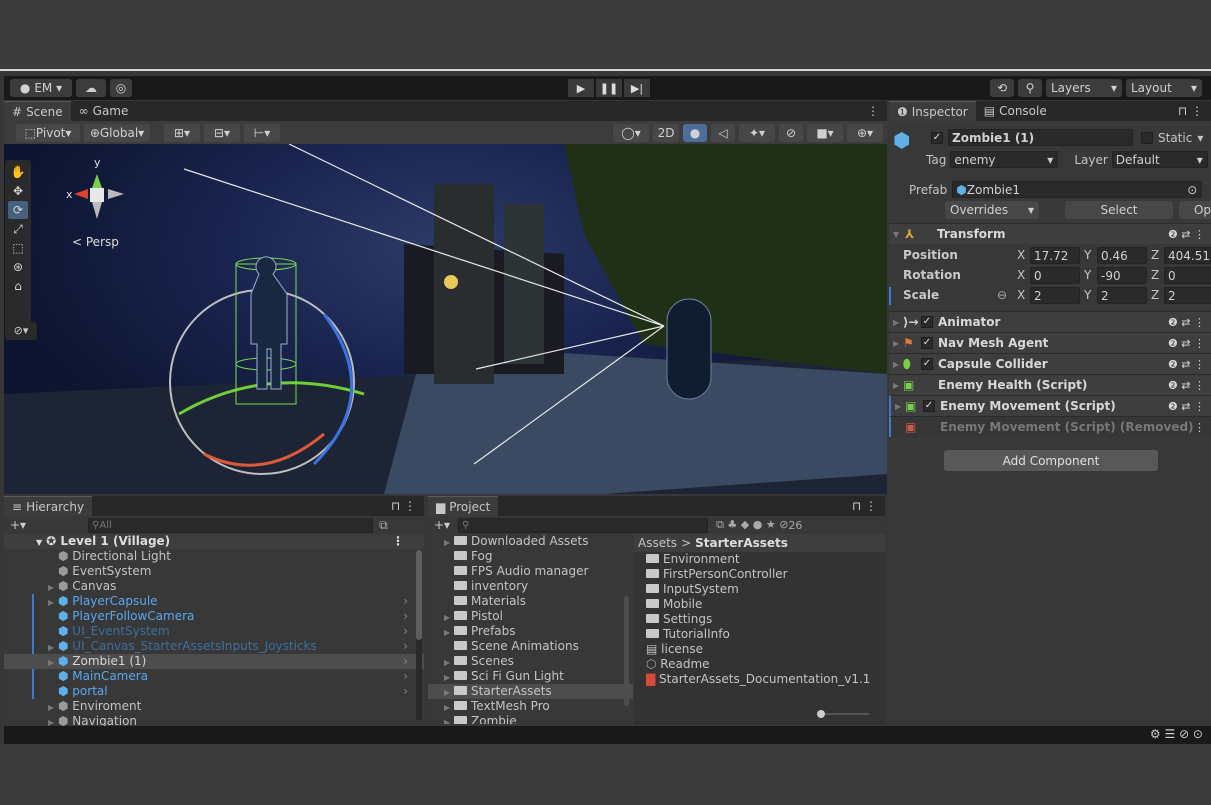  I want to click on asset-item: Settings, so click(759, 619).